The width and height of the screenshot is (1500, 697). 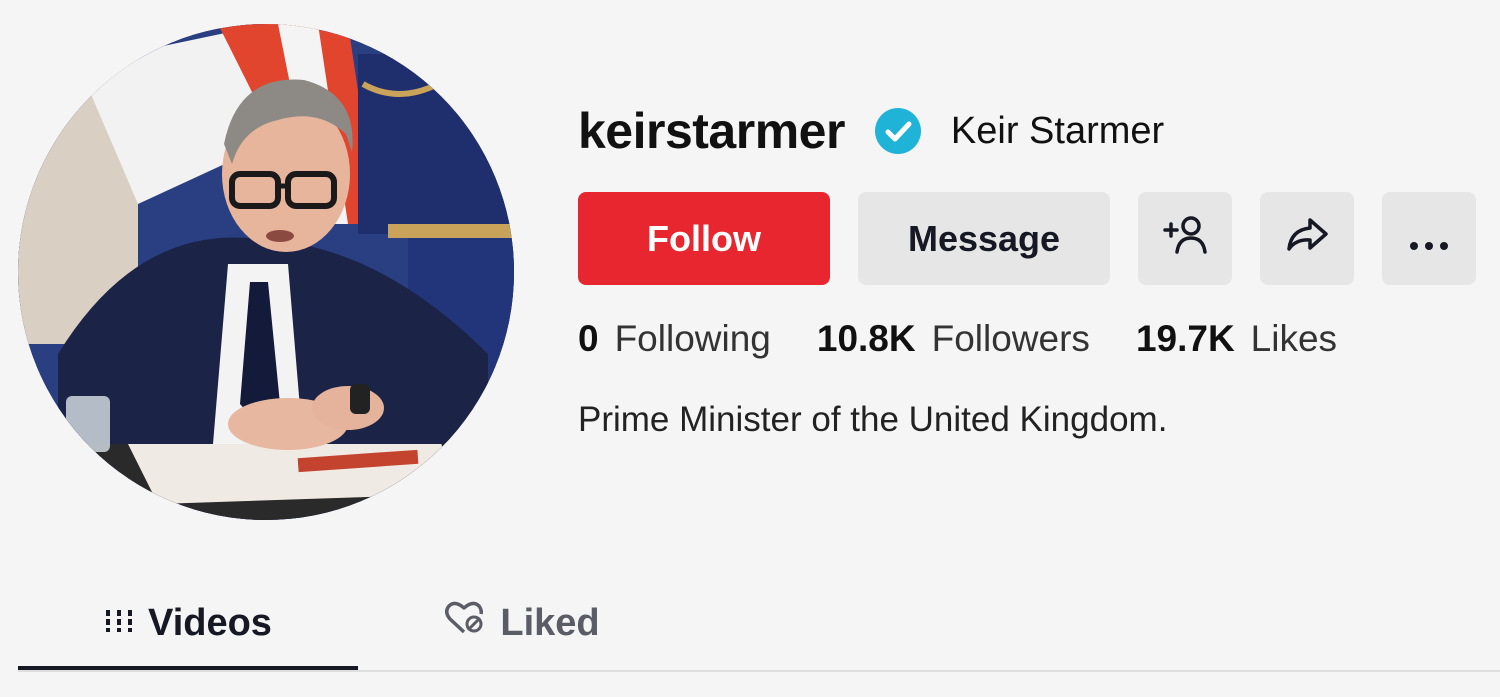 I want to click on follow-button: Follow, so click(x=704, y=238).